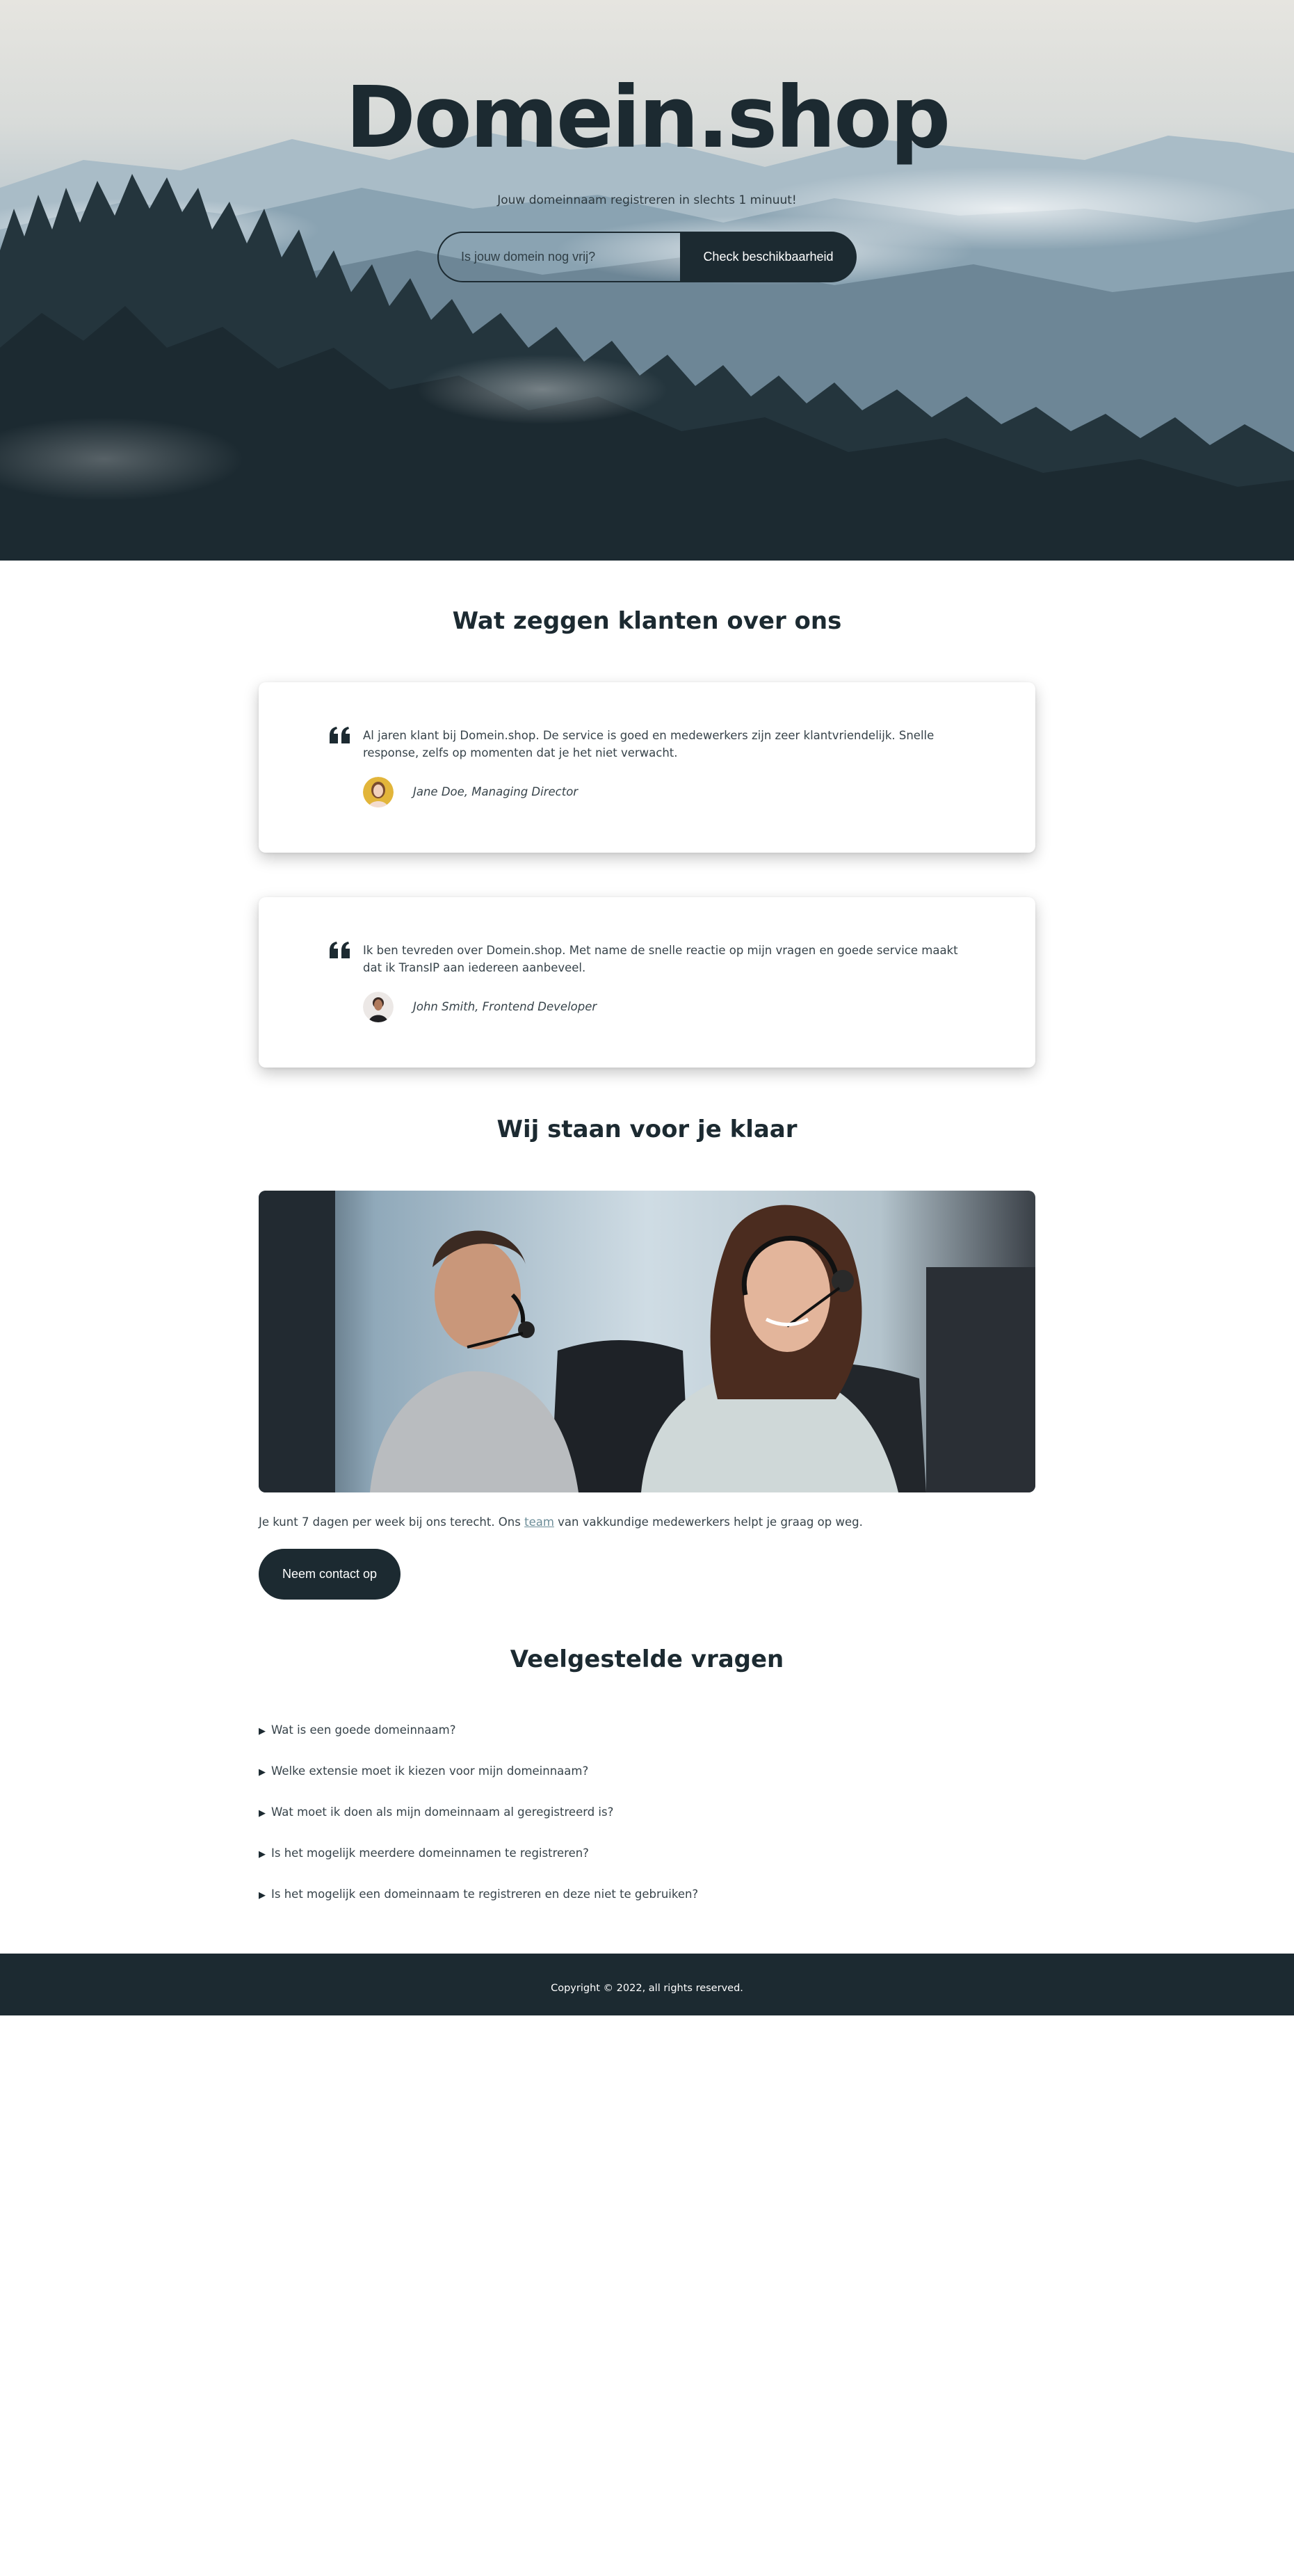  I want to click on site-title: Domein.shop, so click(648, 117).